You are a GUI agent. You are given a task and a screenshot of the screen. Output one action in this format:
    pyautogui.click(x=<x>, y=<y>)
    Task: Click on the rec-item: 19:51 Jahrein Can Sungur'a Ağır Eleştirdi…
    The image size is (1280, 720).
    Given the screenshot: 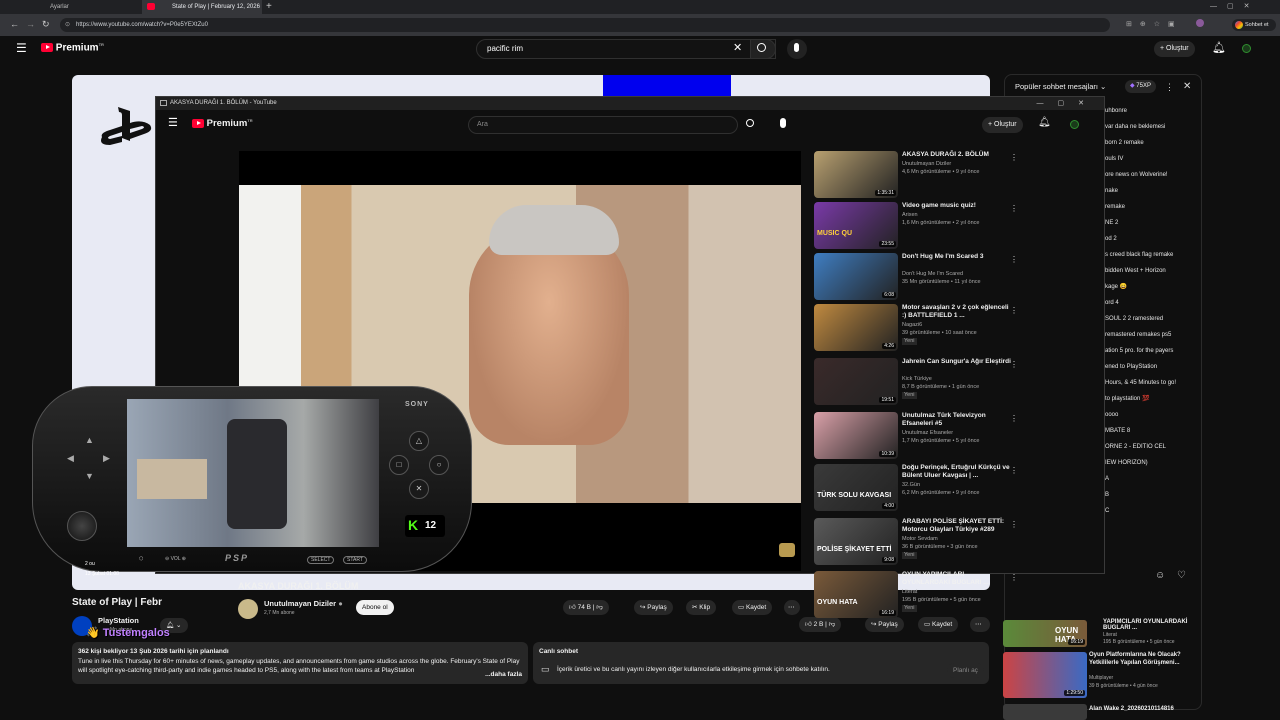 What is the action you would take?
    pyautogui.click(x=916, y=383)
    